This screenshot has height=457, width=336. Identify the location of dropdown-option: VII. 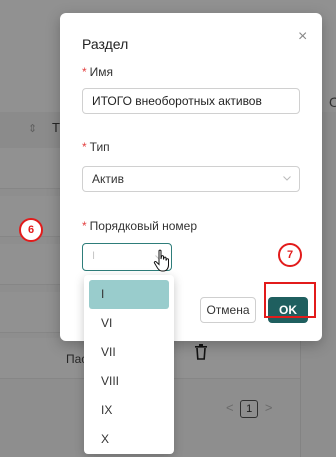
(129, 352).